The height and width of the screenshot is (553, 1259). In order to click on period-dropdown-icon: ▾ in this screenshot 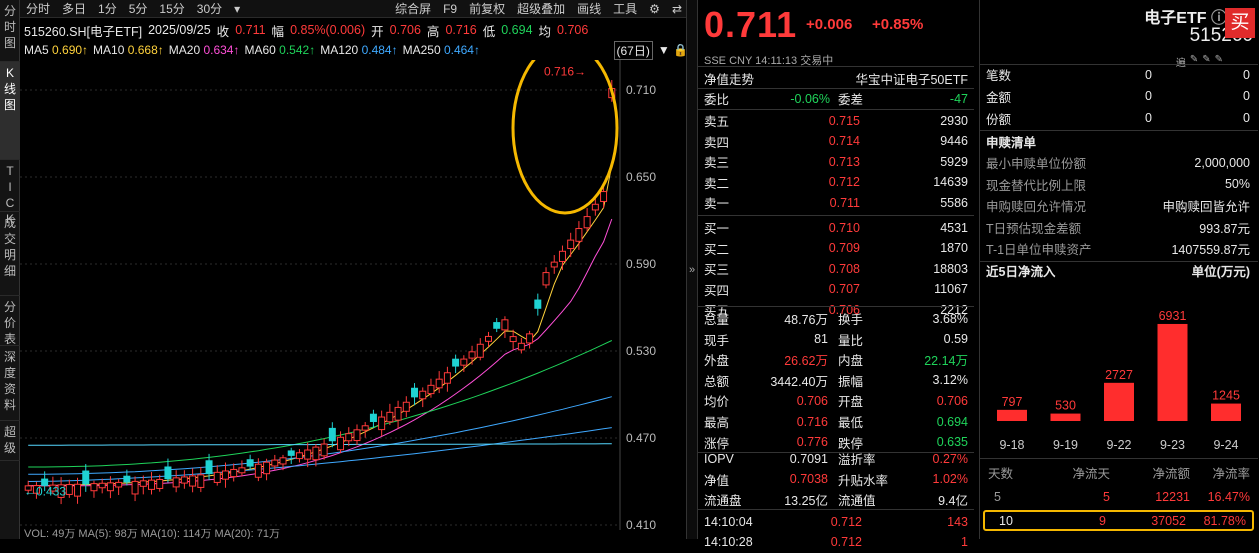, I will do `click(237, 9)`.